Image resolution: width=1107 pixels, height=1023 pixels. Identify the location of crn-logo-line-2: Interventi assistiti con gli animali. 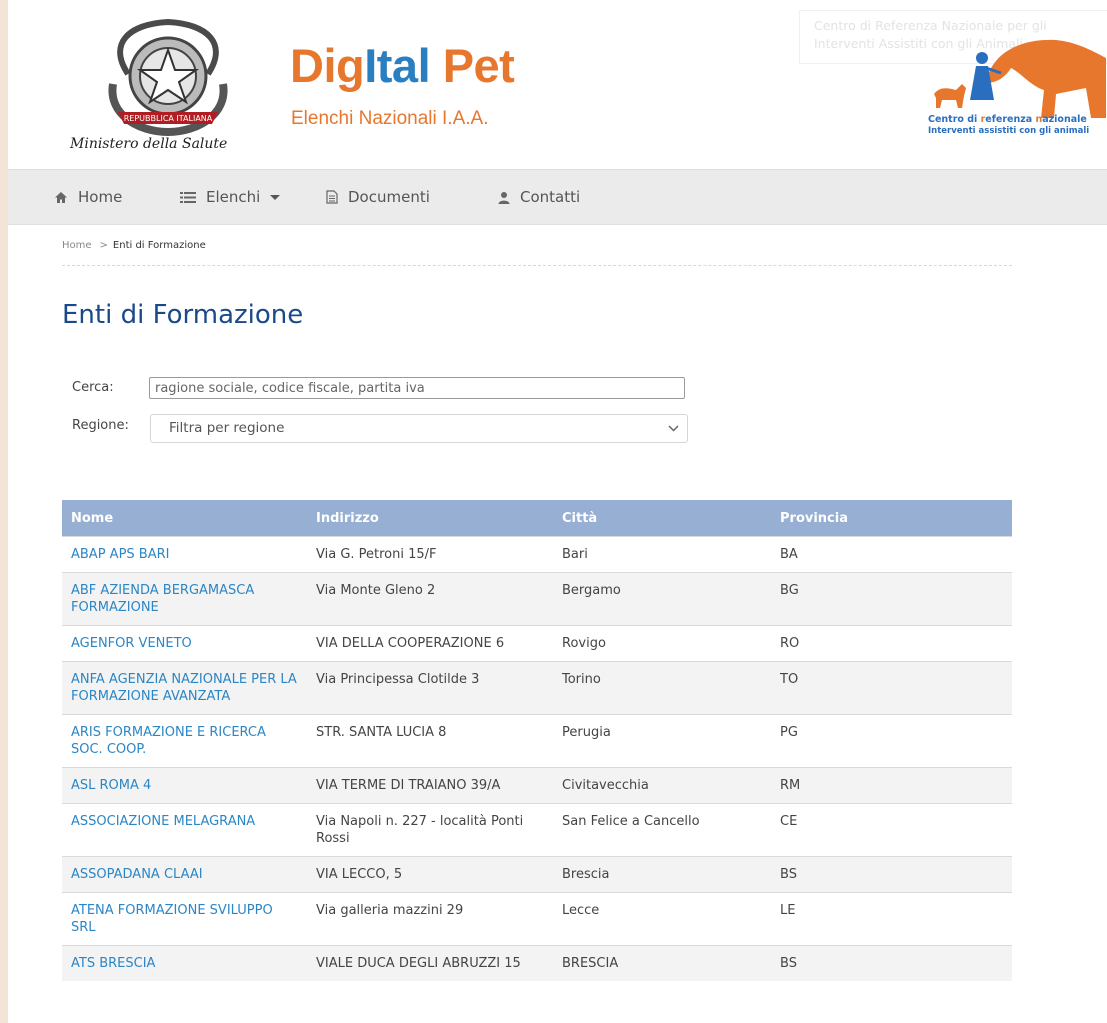
(1009, 131).